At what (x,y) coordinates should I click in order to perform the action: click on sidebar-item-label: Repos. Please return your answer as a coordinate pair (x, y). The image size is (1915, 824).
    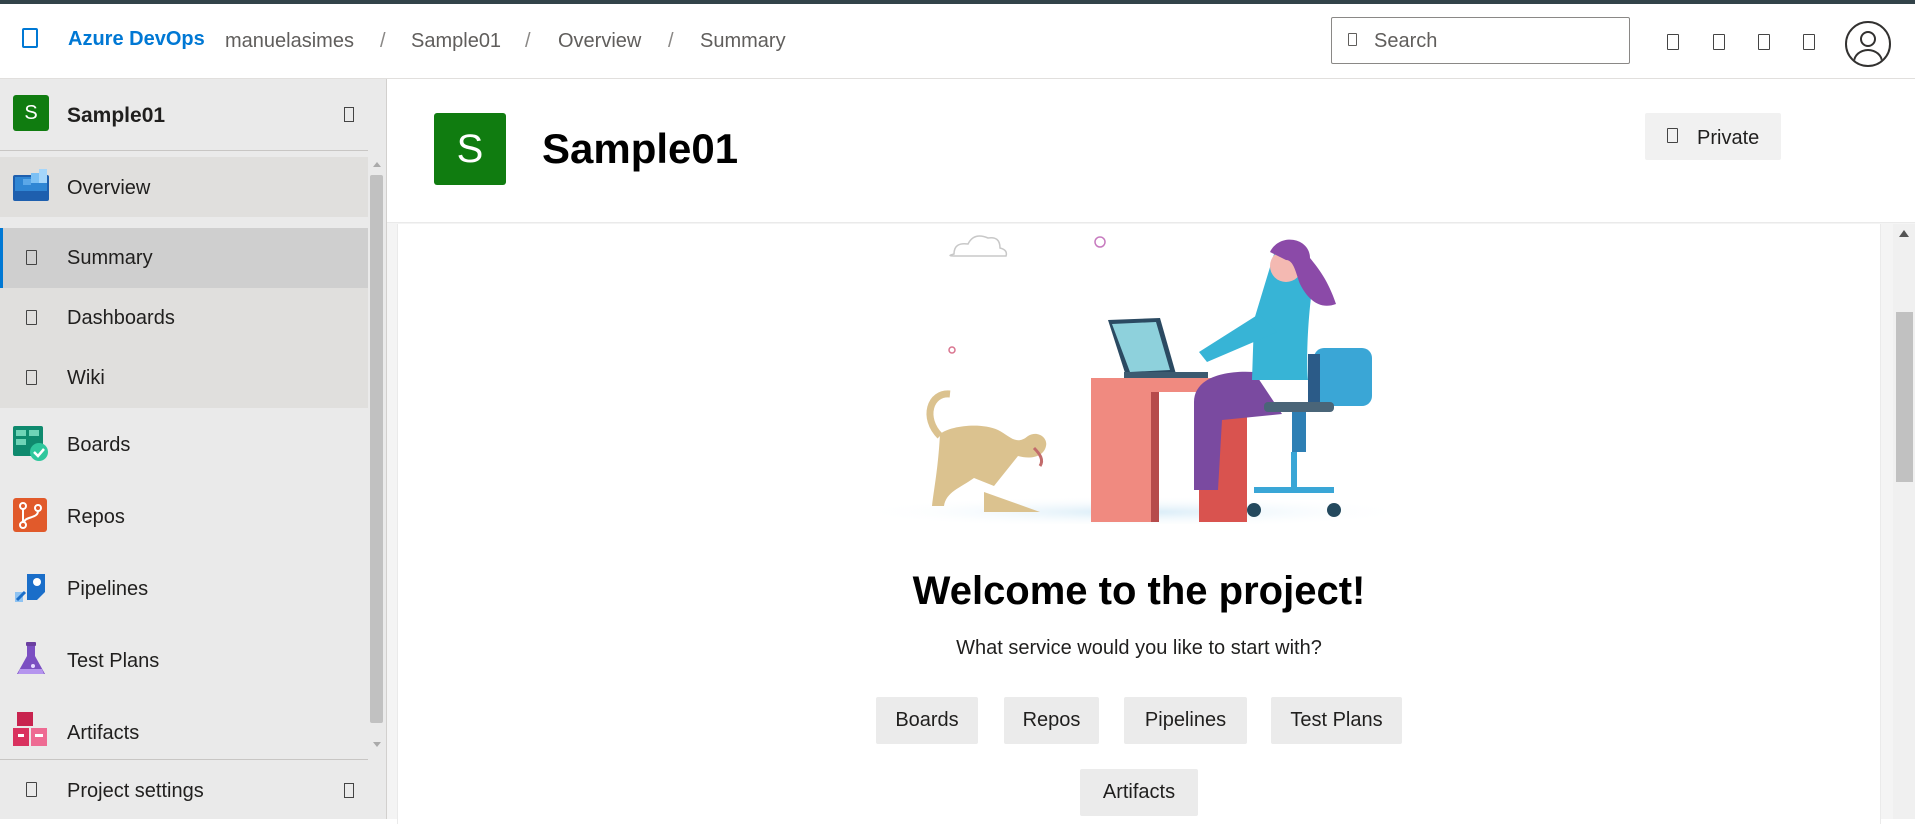
    Looking at the image, I should click on (96, 517).